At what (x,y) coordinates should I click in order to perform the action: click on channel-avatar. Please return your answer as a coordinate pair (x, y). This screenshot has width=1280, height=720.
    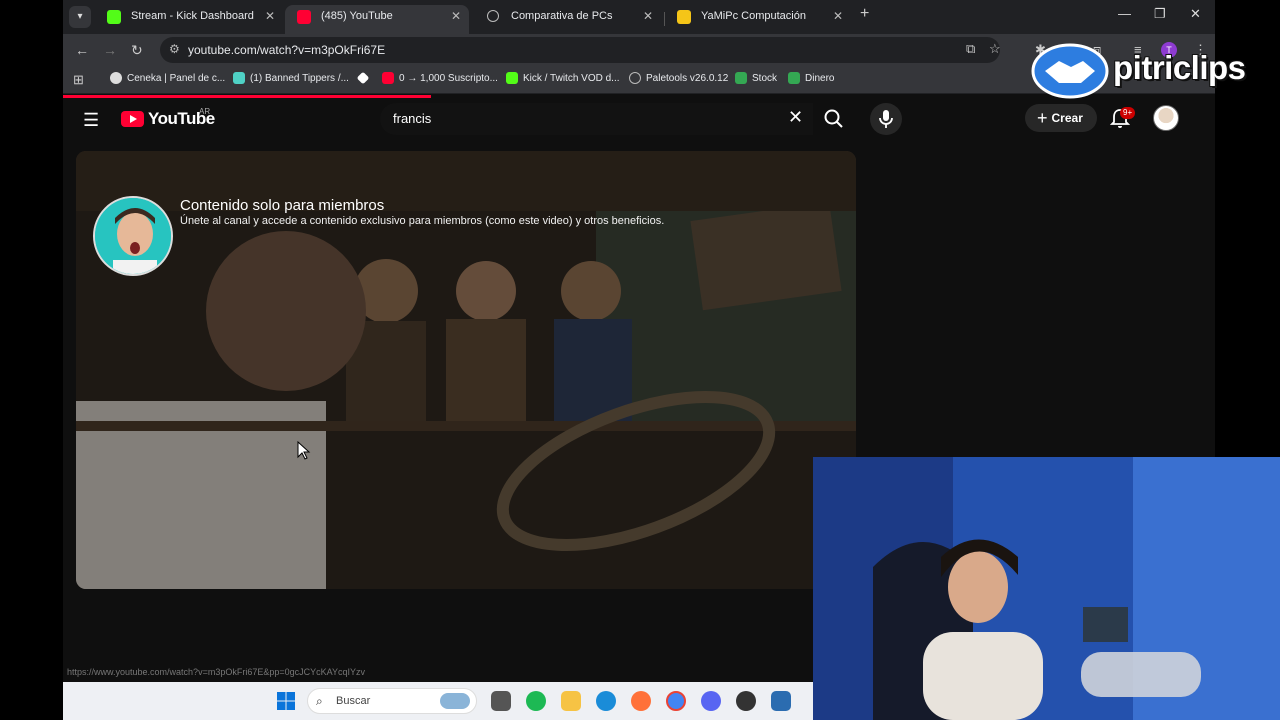
    Looking at the image, I should click on (133, 236).